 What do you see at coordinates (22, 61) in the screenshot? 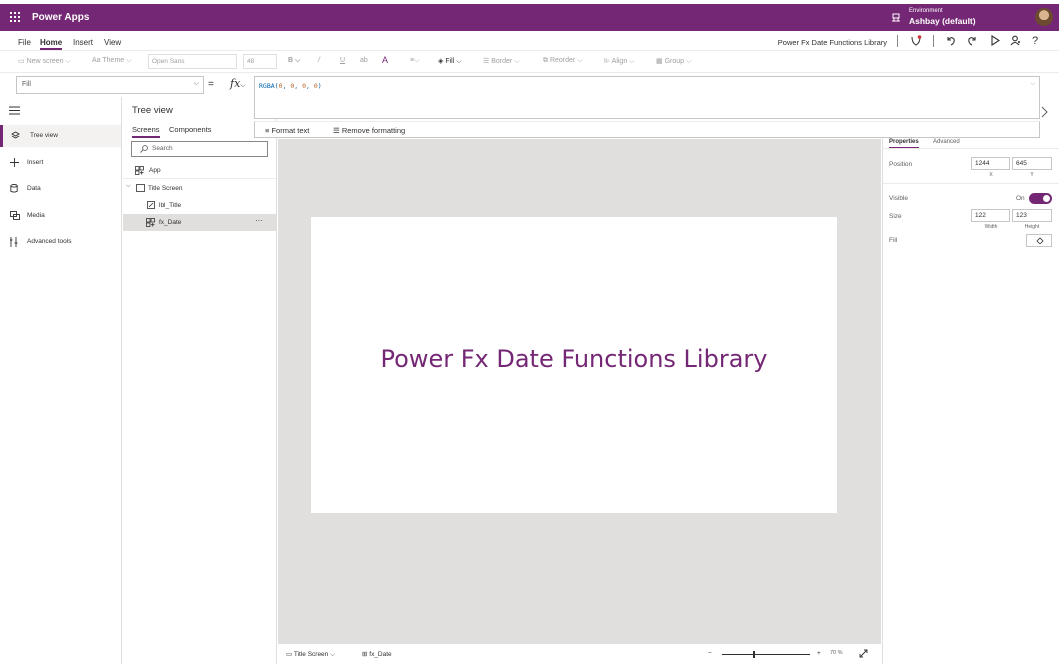
I see `screen-icon: ▭` at bounding box center [22, 61].